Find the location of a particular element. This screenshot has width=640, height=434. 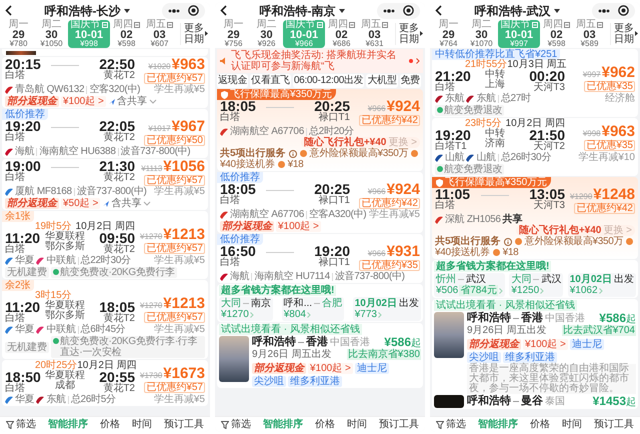

departure-airport: 白塔T1 is located at coordinates (451, 147).